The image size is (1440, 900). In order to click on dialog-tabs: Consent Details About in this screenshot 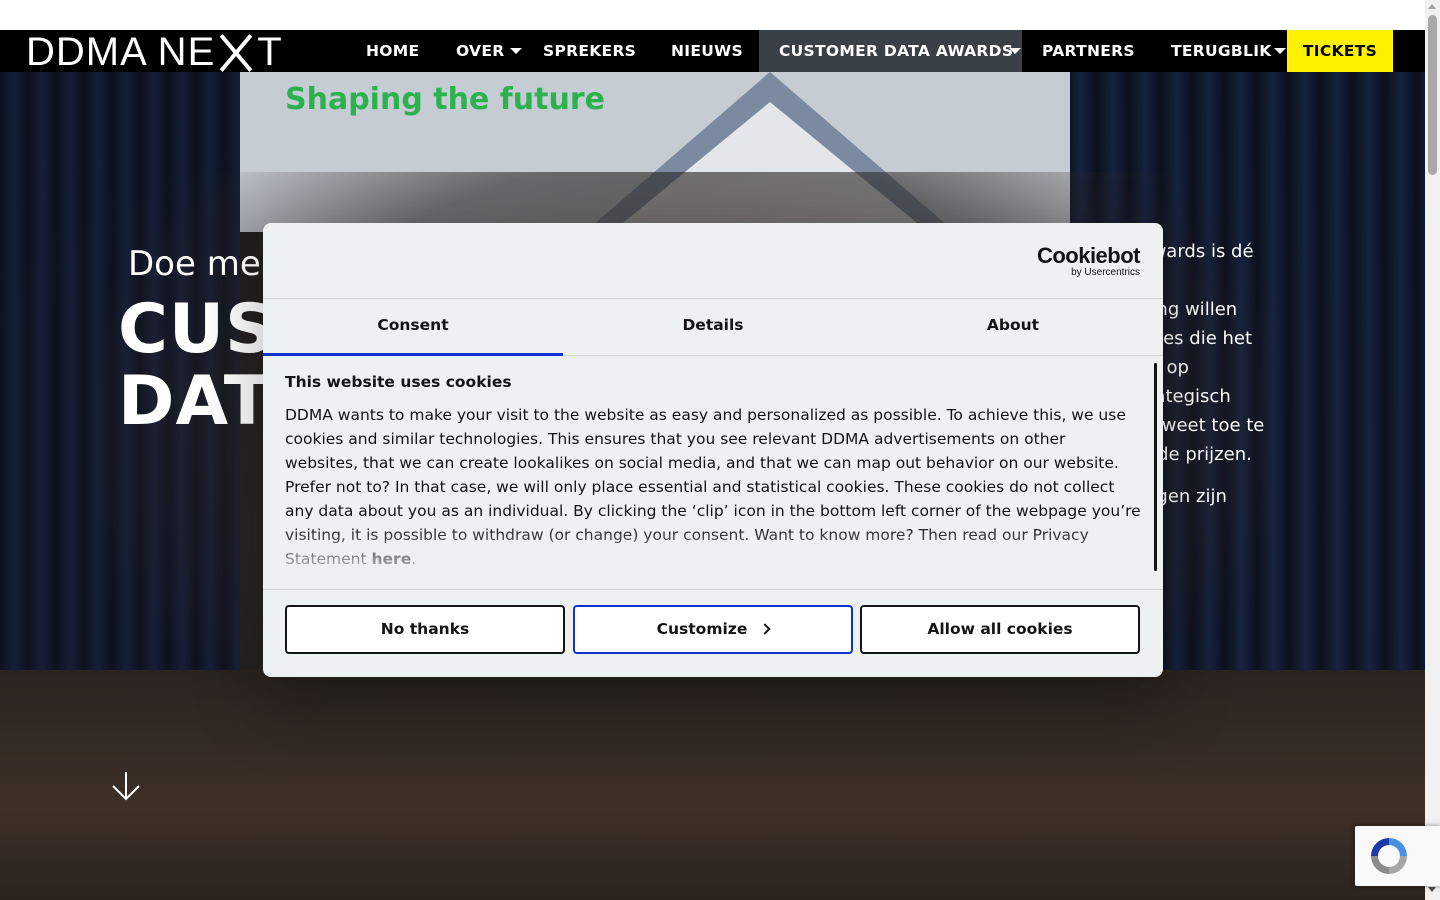, I will do `click(713, 327)`.